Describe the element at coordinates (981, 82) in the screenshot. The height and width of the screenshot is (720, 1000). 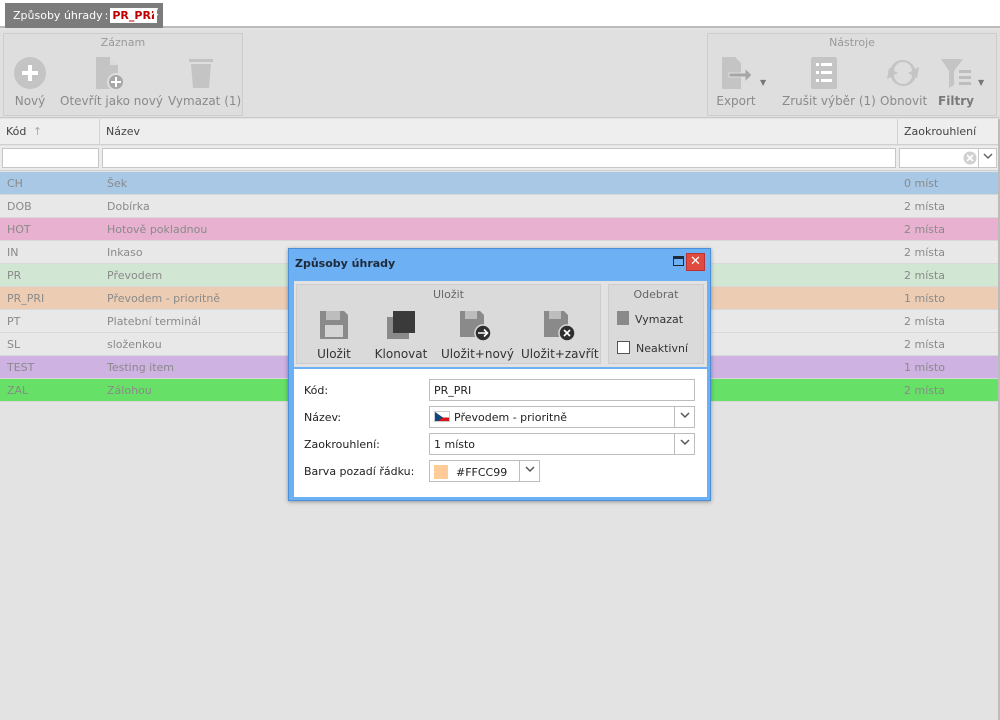
I see `filters-dropdown-icon: ▼` at that location.